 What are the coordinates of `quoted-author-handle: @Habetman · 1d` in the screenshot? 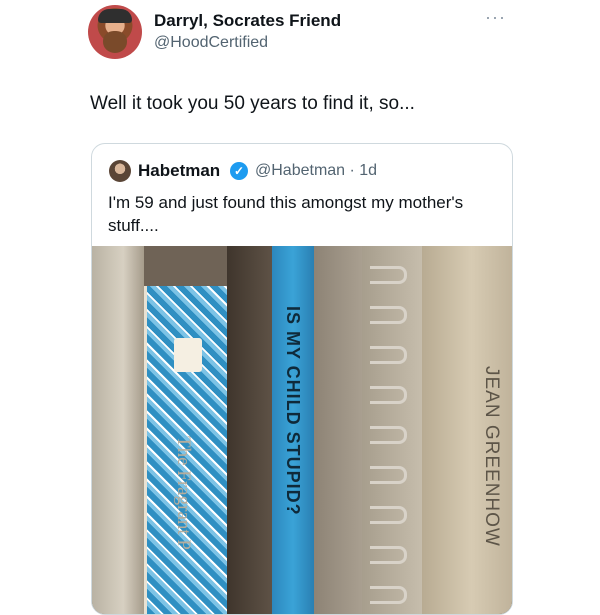 It's located at (316, 171).